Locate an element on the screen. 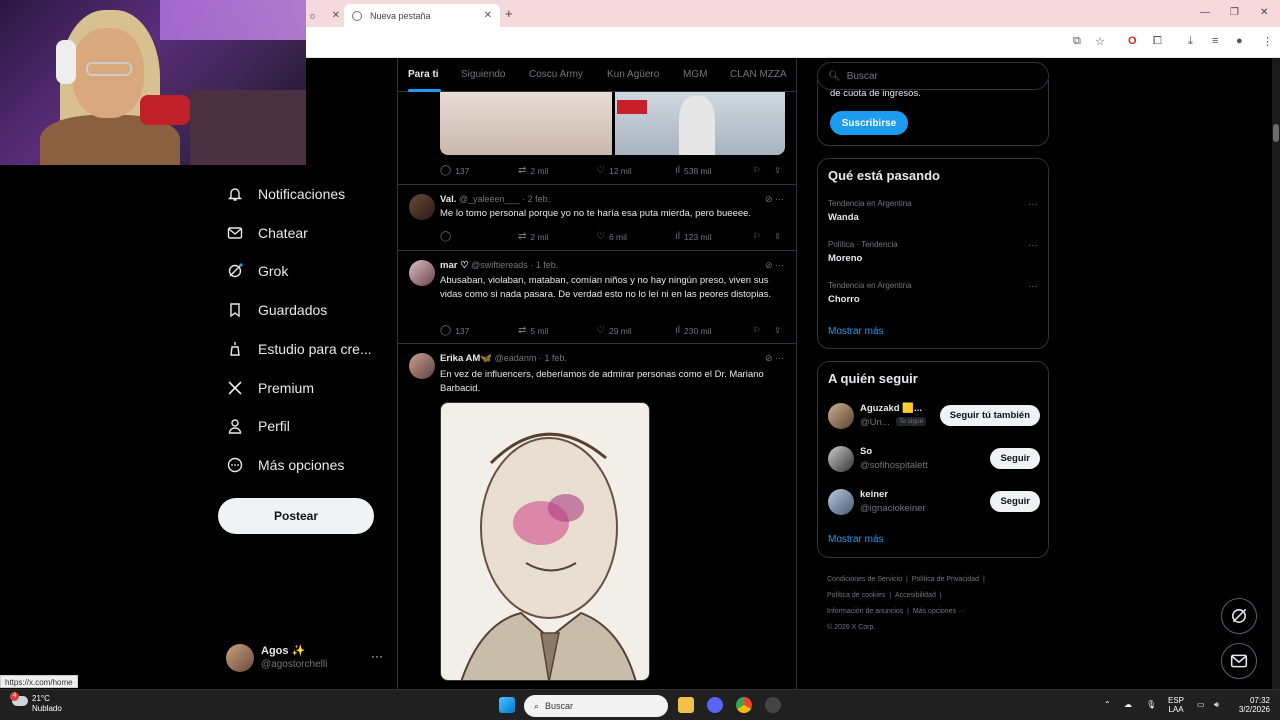  nav-item-more: Más opciones is located at coordinates (285, 465).